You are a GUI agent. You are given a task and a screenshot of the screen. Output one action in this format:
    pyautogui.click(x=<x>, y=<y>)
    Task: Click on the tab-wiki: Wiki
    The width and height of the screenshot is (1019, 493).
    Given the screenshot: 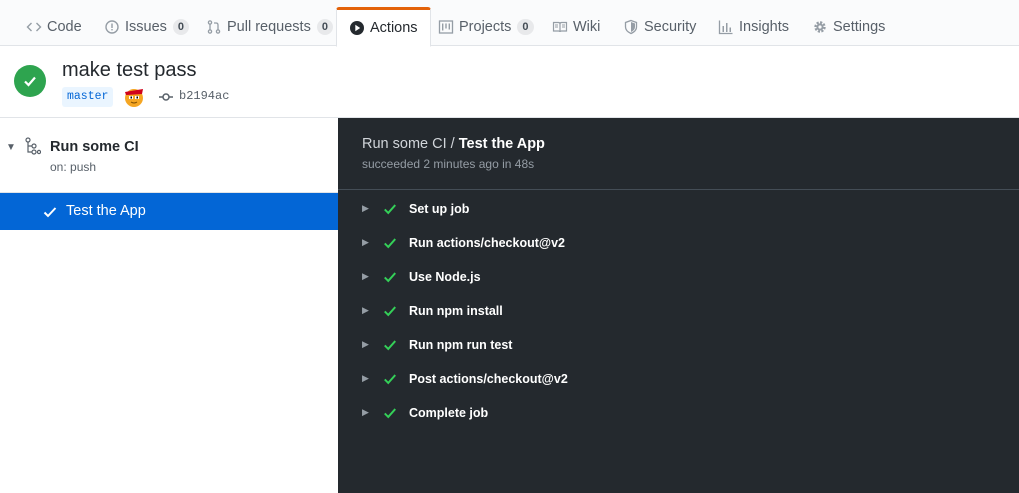 What is the action you would take?
    pyautogui.click(x=576, y=27)
    